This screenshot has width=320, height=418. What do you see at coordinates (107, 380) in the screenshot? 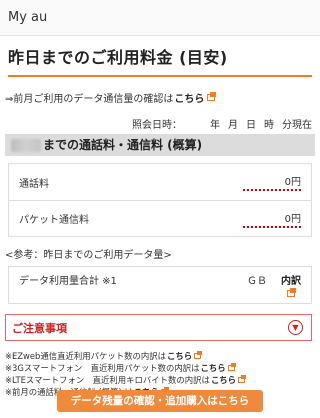
I see `note-text: ※LTEスマートフォン 直近利用キロバイト数の内訳は` at bounding box center [107, 380].